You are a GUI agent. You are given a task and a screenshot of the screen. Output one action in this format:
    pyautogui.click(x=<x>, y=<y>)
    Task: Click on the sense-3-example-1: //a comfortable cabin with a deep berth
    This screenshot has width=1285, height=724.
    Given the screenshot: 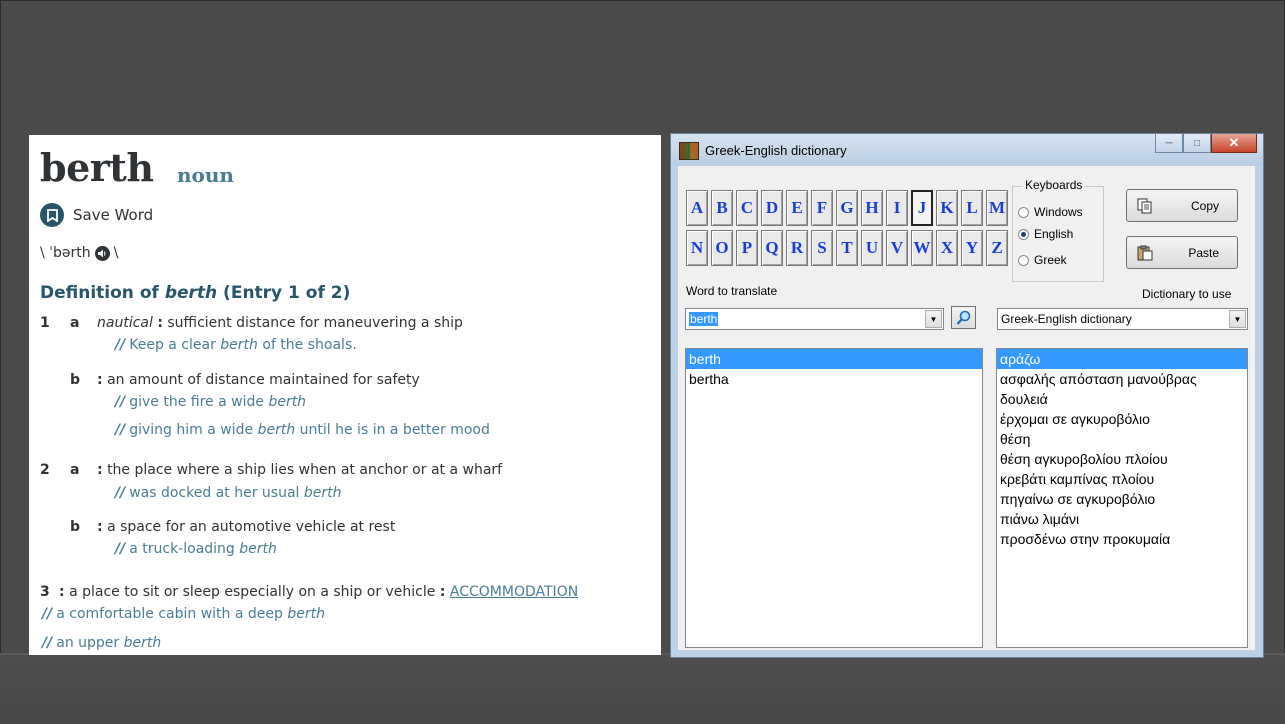 What is the action you would take?
    pyautogui.click(x=183, y=614)
    